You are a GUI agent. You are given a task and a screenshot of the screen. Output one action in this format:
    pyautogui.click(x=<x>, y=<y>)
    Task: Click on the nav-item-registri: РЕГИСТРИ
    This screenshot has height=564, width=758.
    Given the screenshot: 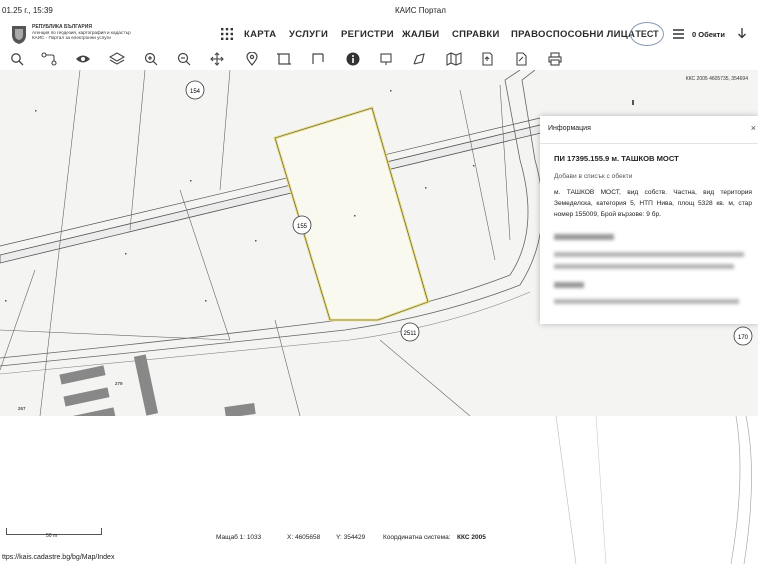 What is the action you would take?
    pyautogui.click(x=367, y=34)
    